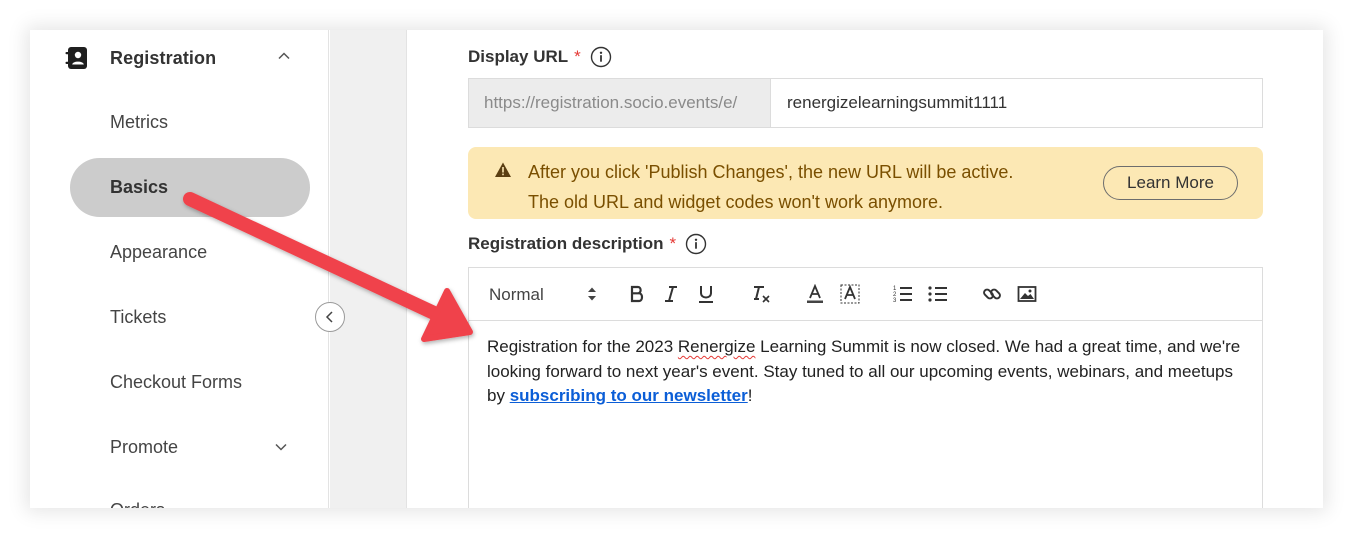  What do you see at coordinates (587, 244) in the screenshot?
I see `registration-description-label: Registration description *` at bounding box center [587, 244].